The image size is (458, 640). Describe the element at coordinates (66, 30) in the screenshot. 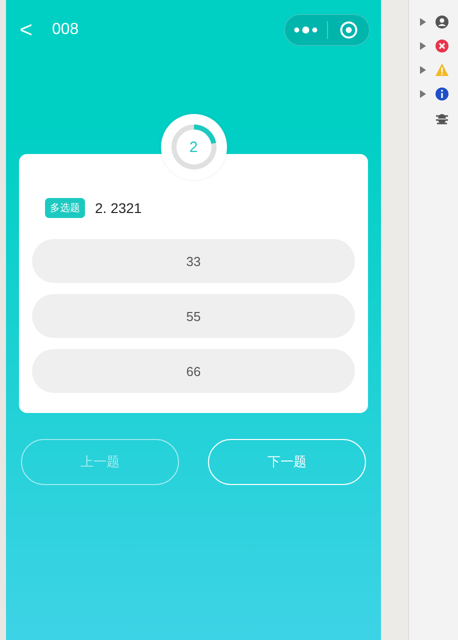

I see `page-title: 008` at that location.